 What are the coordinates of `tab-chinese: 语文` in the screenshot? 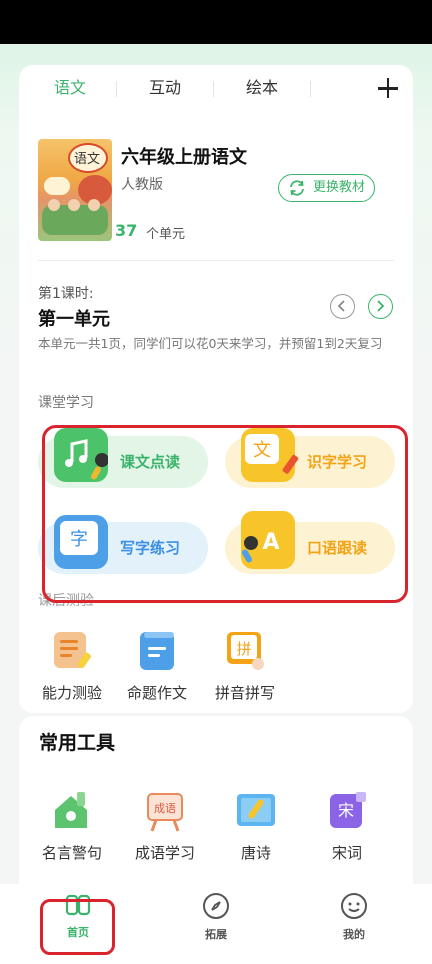 It's located at (70, 88).